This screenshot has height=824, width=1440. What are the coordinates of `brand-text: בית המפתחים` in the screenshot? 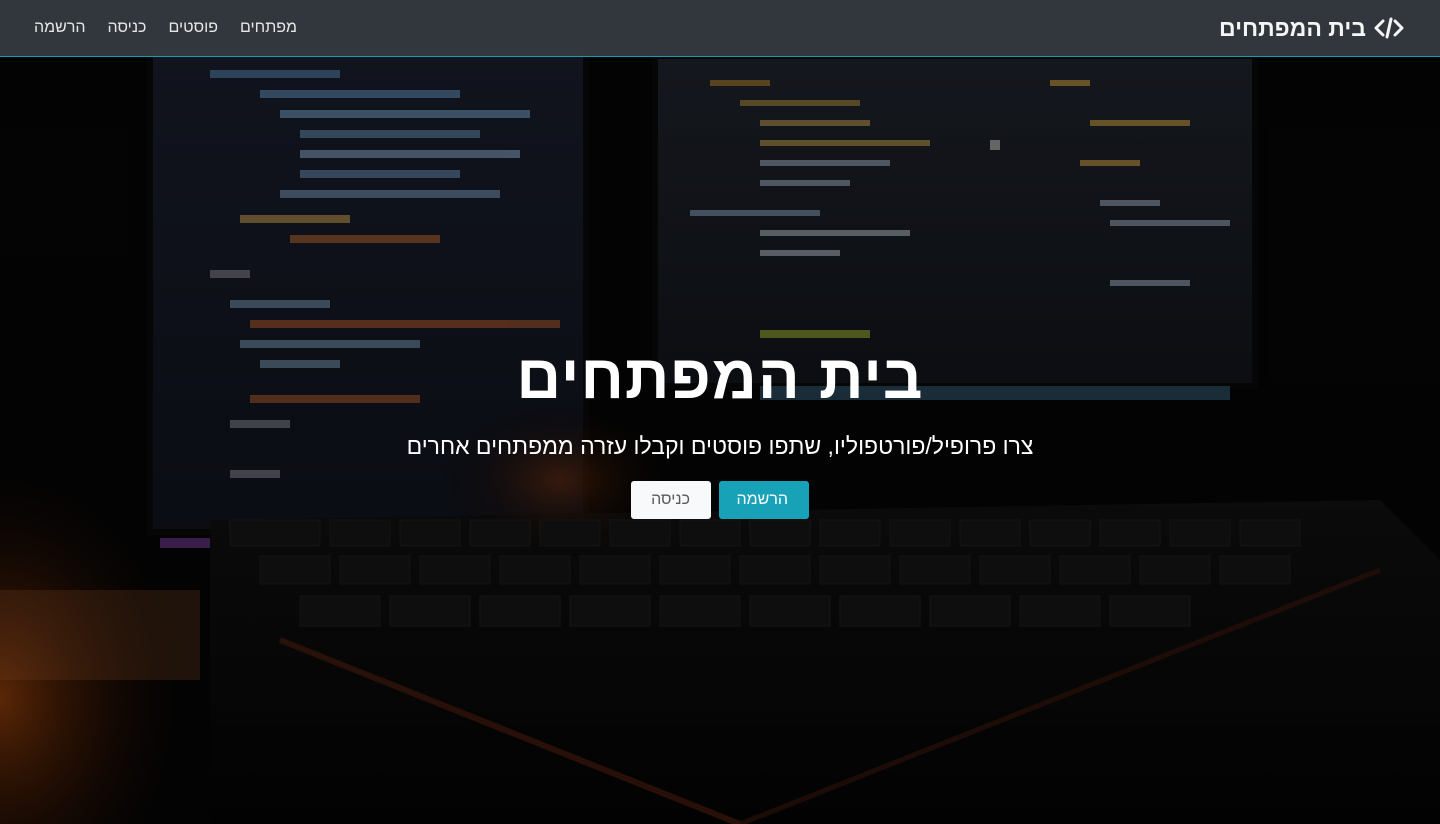 It's located at (1292, 27).